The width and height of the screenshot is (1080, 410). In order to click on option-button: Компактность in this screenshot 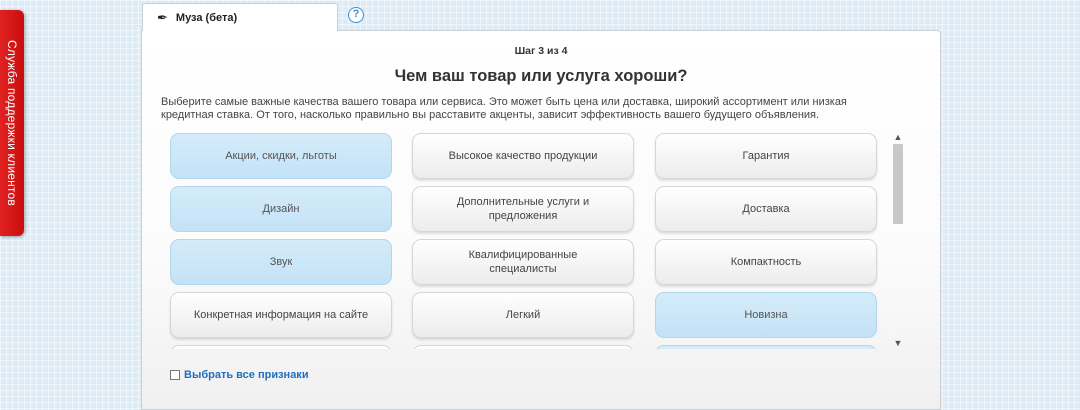, I will do `click(766, 262)`.